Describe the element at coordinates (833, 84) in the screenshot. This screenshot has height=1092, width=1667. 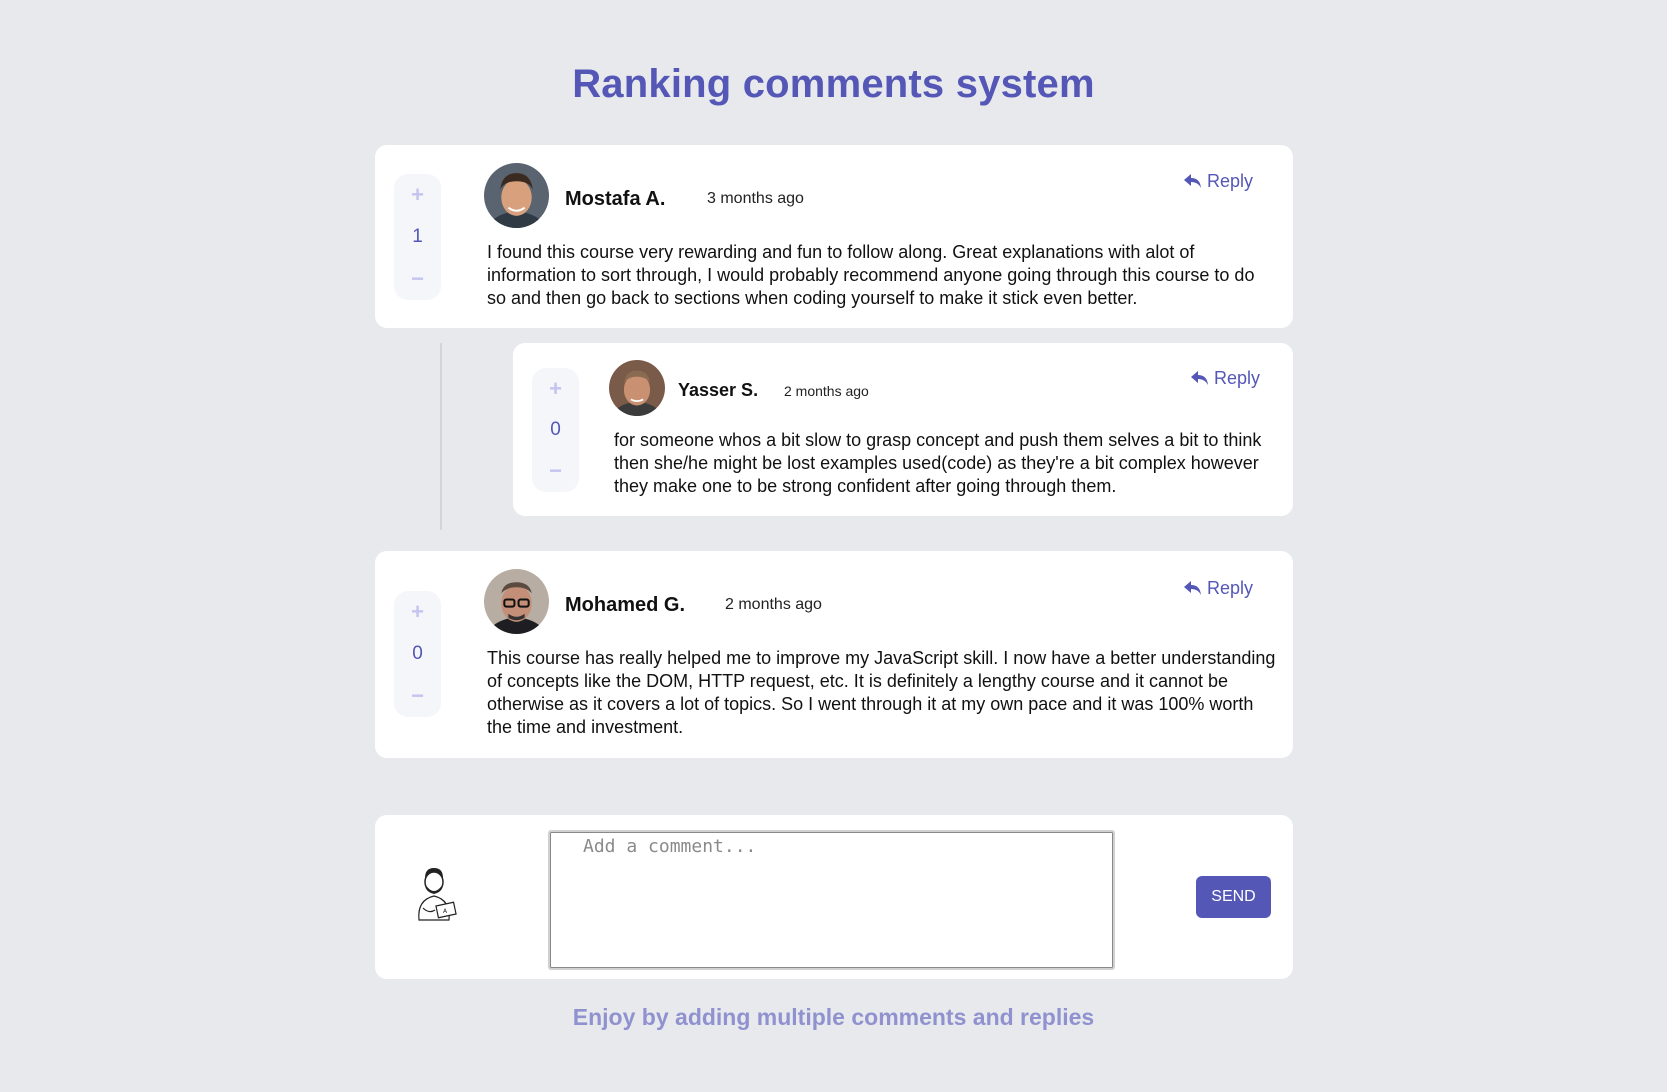
I see `page-title: Ranking comments system` at that location.